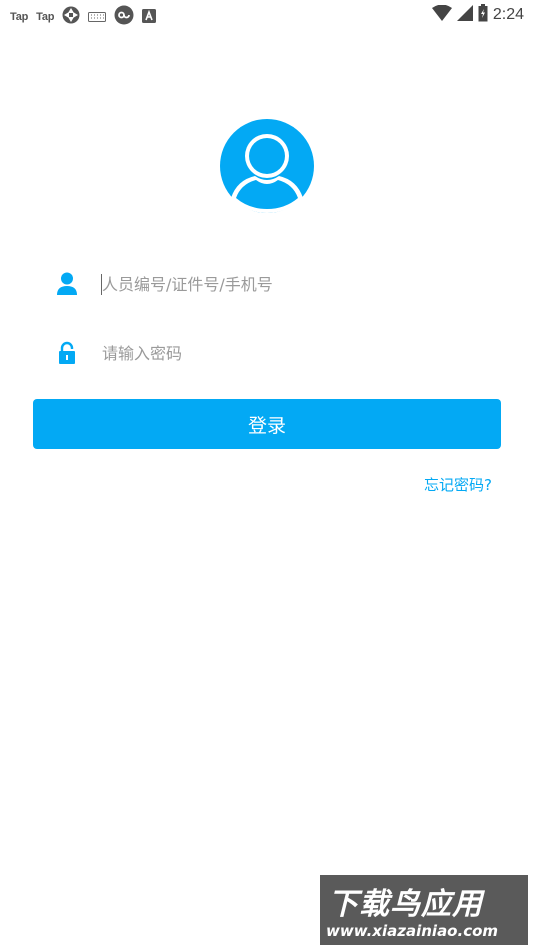  I want to click on status-bar-right: 2:24, so click(477, 15).